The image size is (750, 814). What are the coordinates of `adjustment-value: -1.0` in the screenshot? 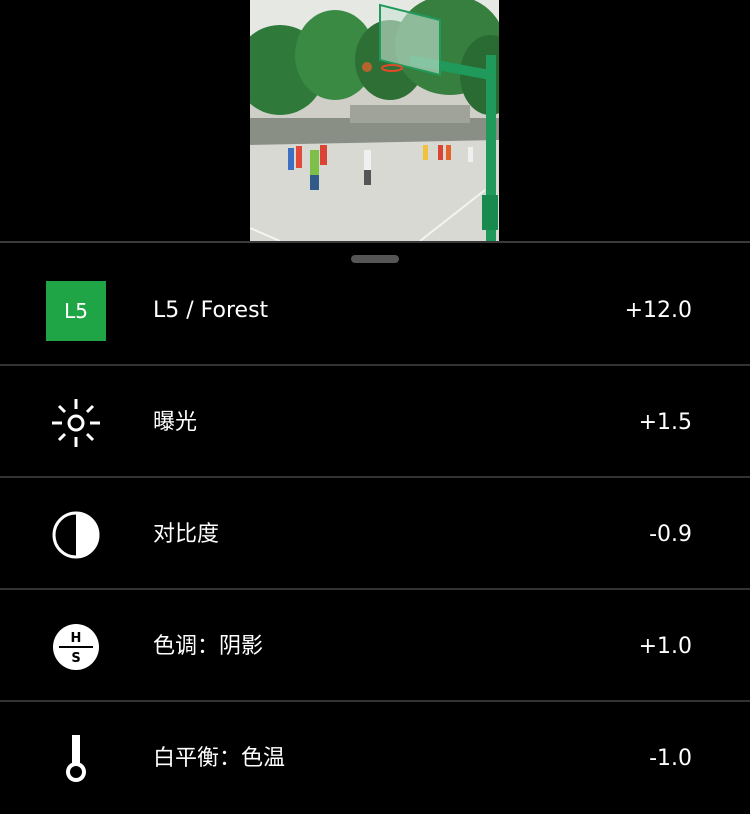 It's located at (670, 758).